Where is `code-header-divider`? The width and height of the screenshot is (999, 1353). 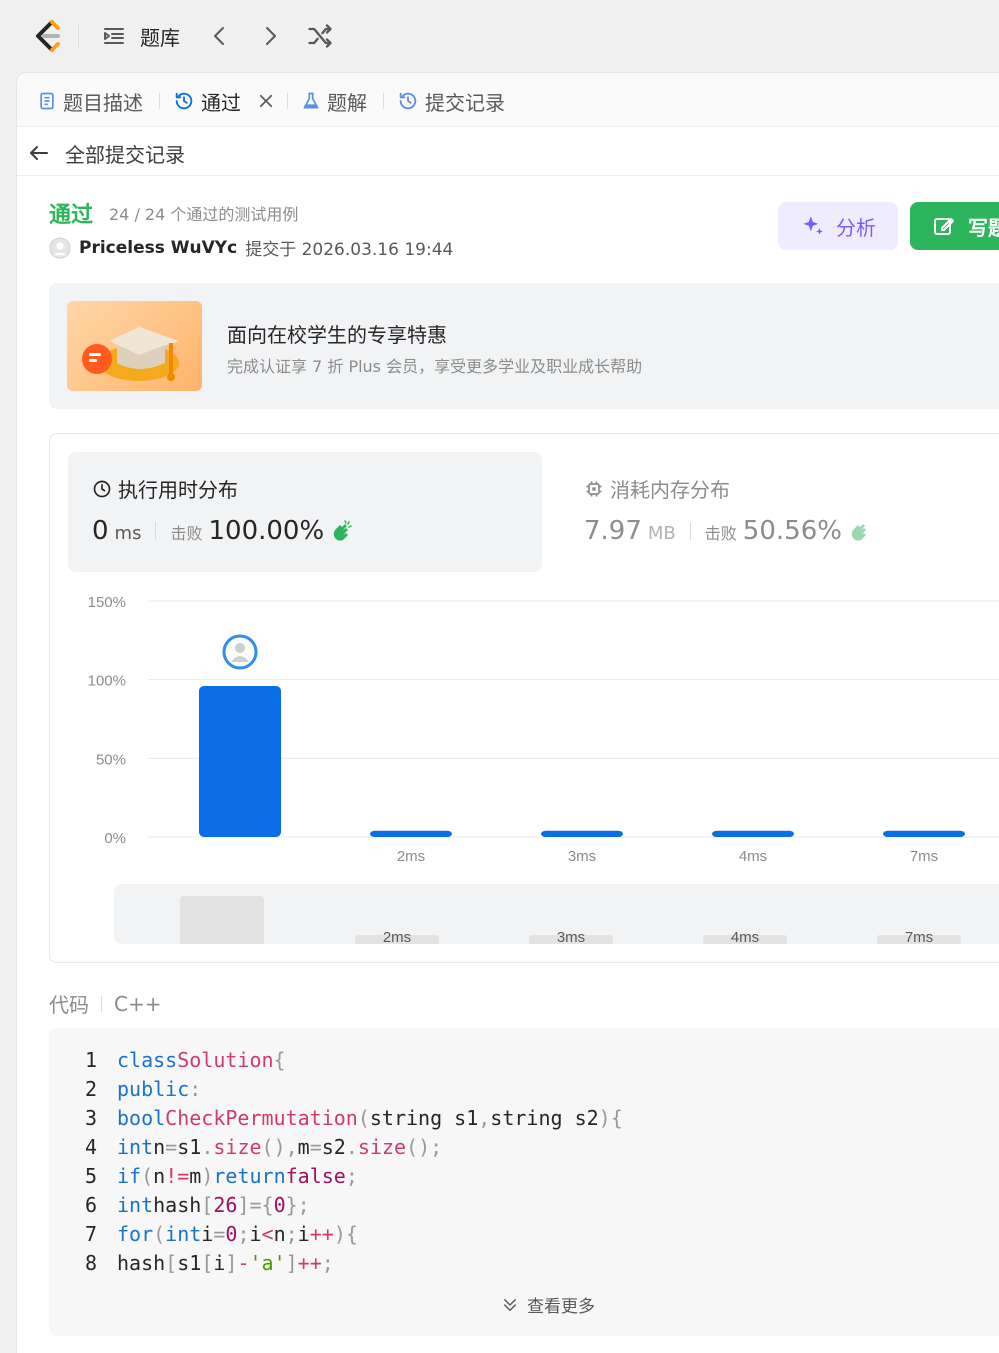
code-header-divider is located at coordinates (101, 1003).